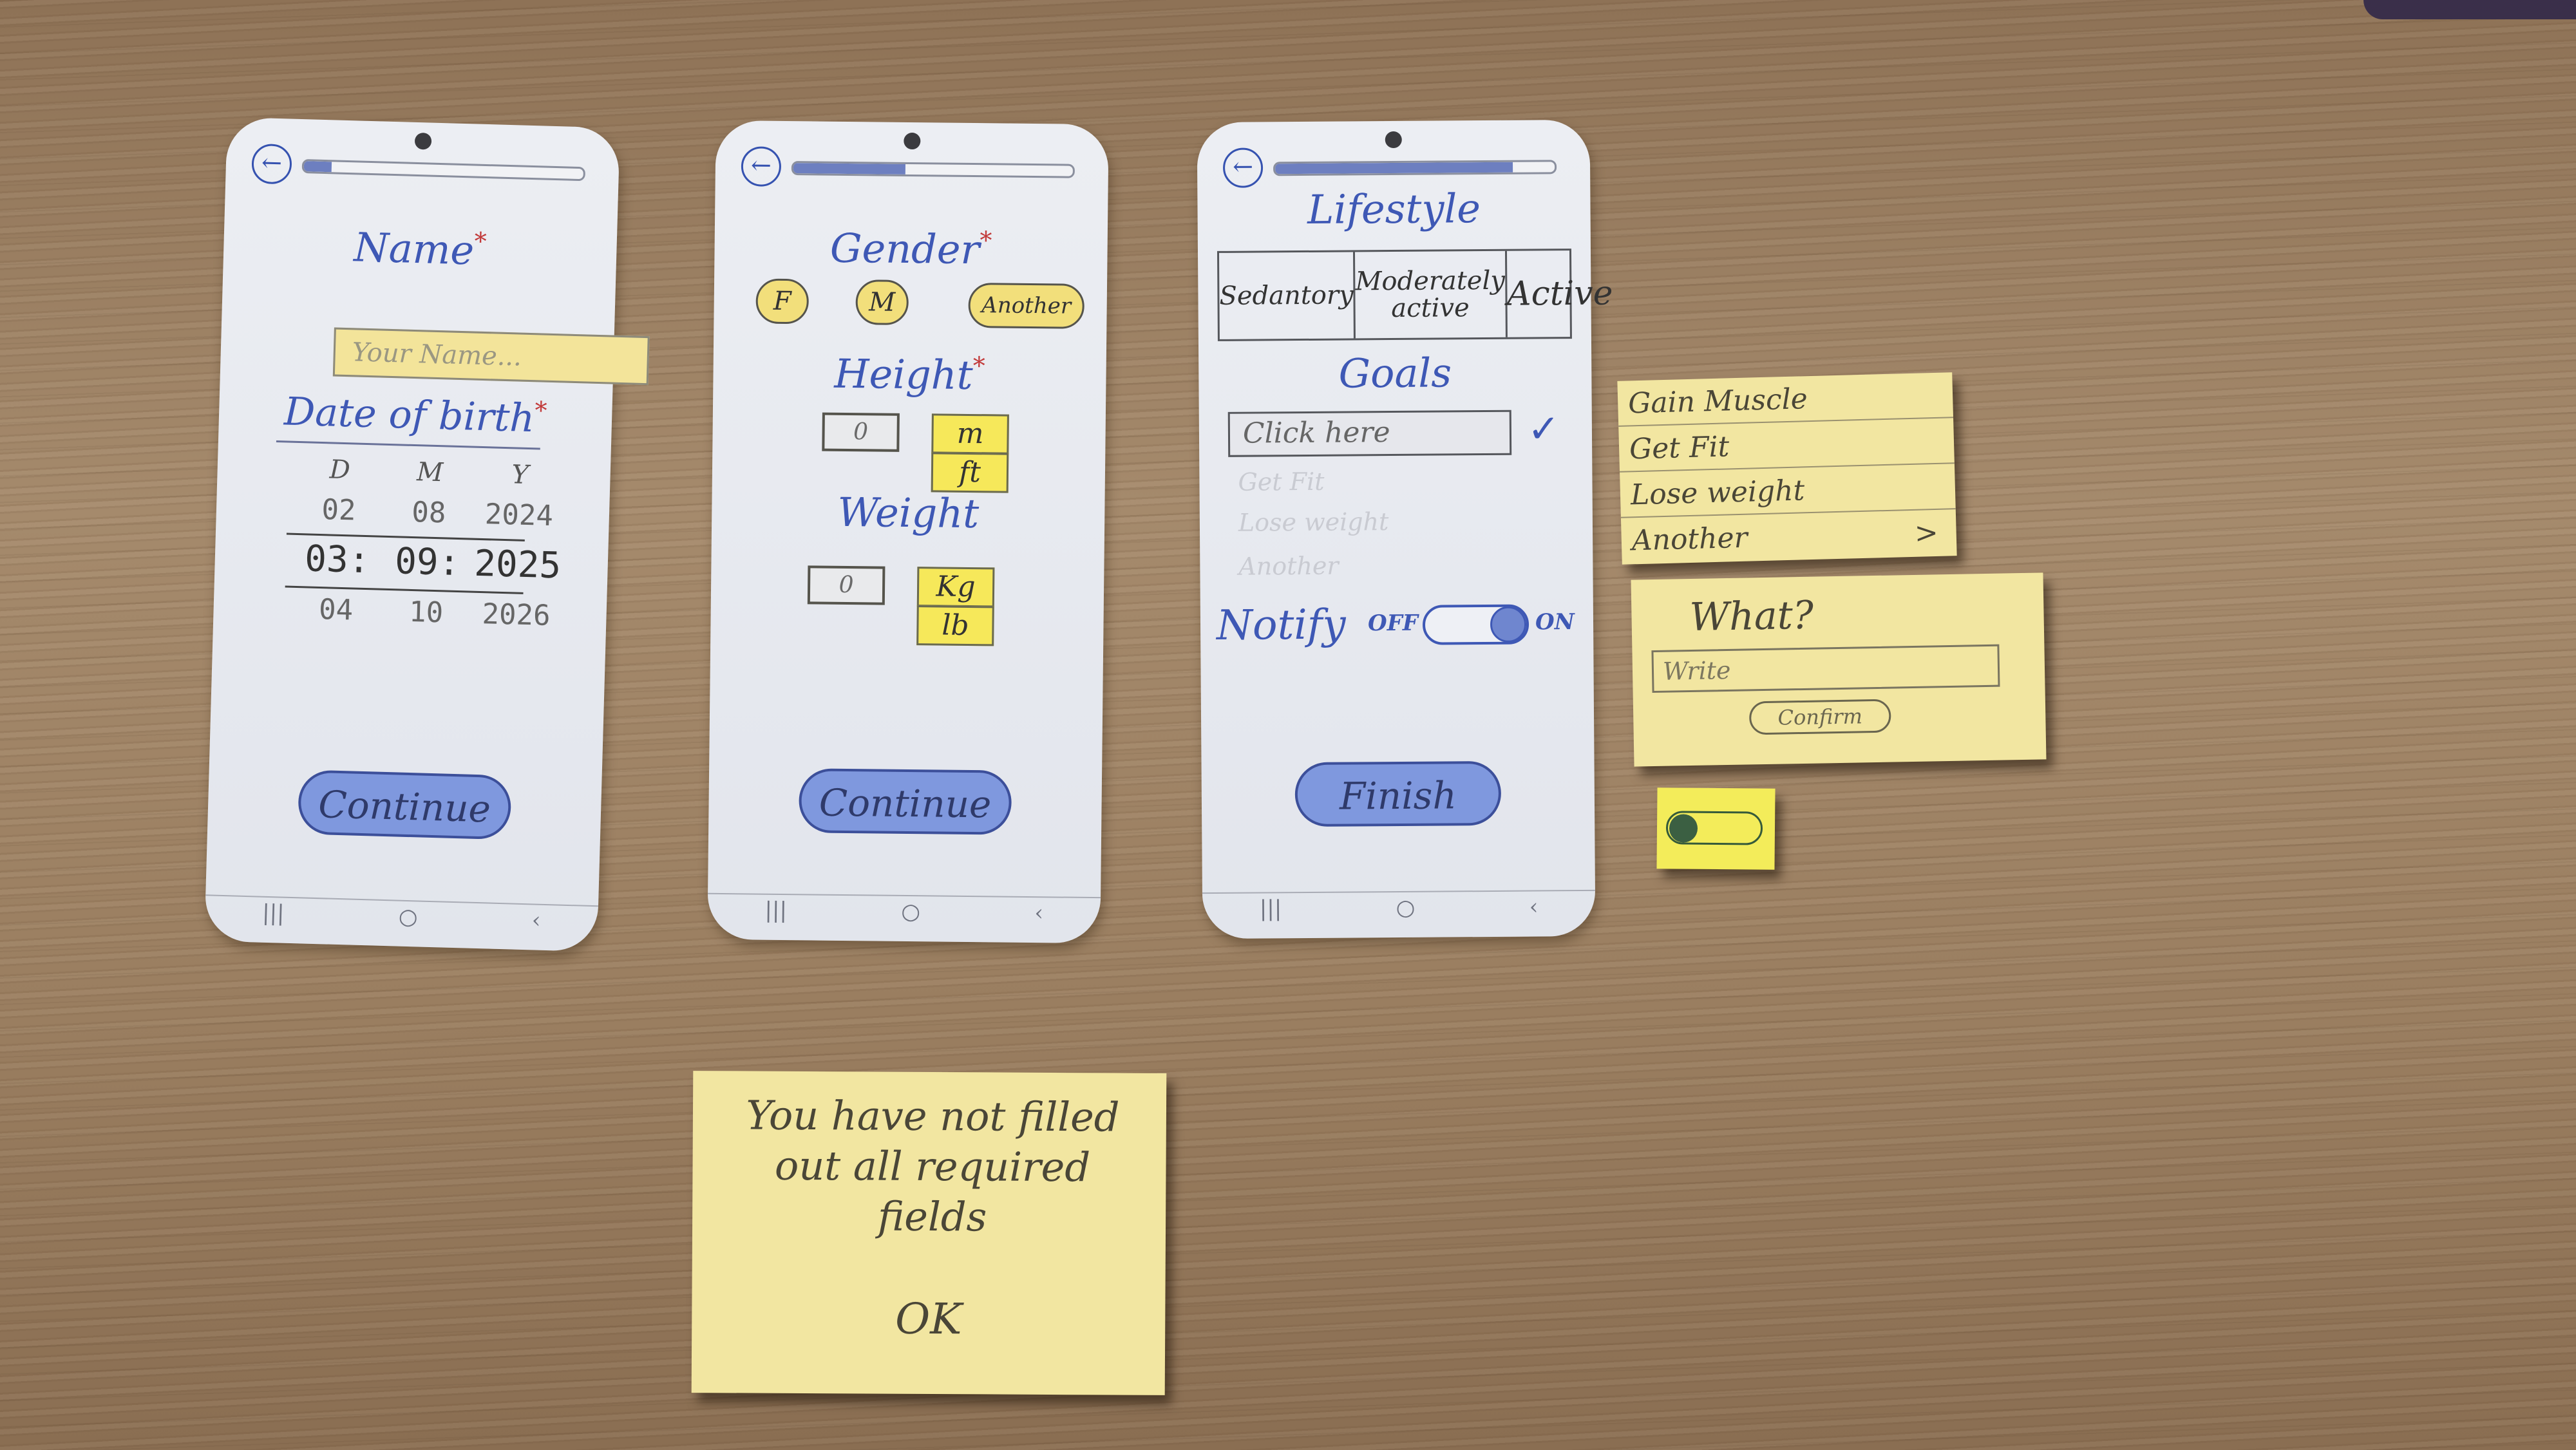 The image size is (2576, 1450). I want to click on weight-unit-kg: Kg, so click(955, 587).